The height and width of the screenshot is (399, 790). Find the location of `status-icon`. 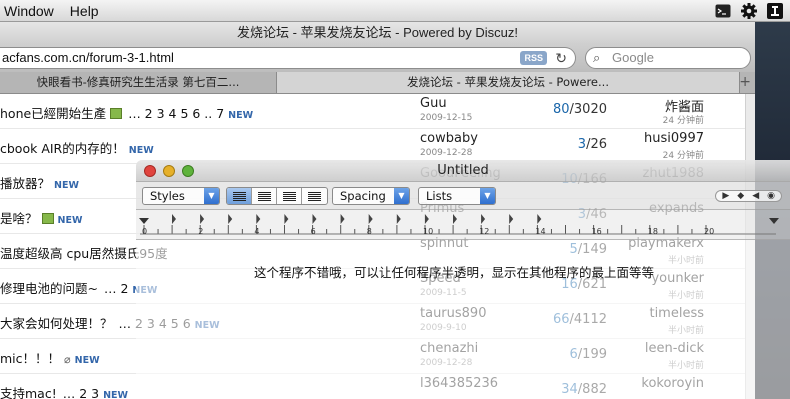

status-icon is located at coordinates (775, 11).